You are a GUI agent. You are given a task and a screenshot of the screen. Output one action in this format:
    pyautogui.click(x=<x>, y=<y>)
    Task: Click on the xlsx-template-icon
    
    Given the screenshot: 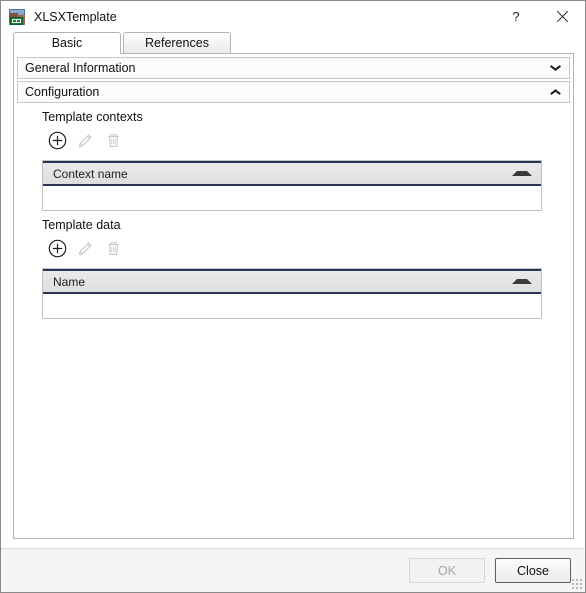 What is the action you would take?
    pyautogui.click(x=17, y=16)
    